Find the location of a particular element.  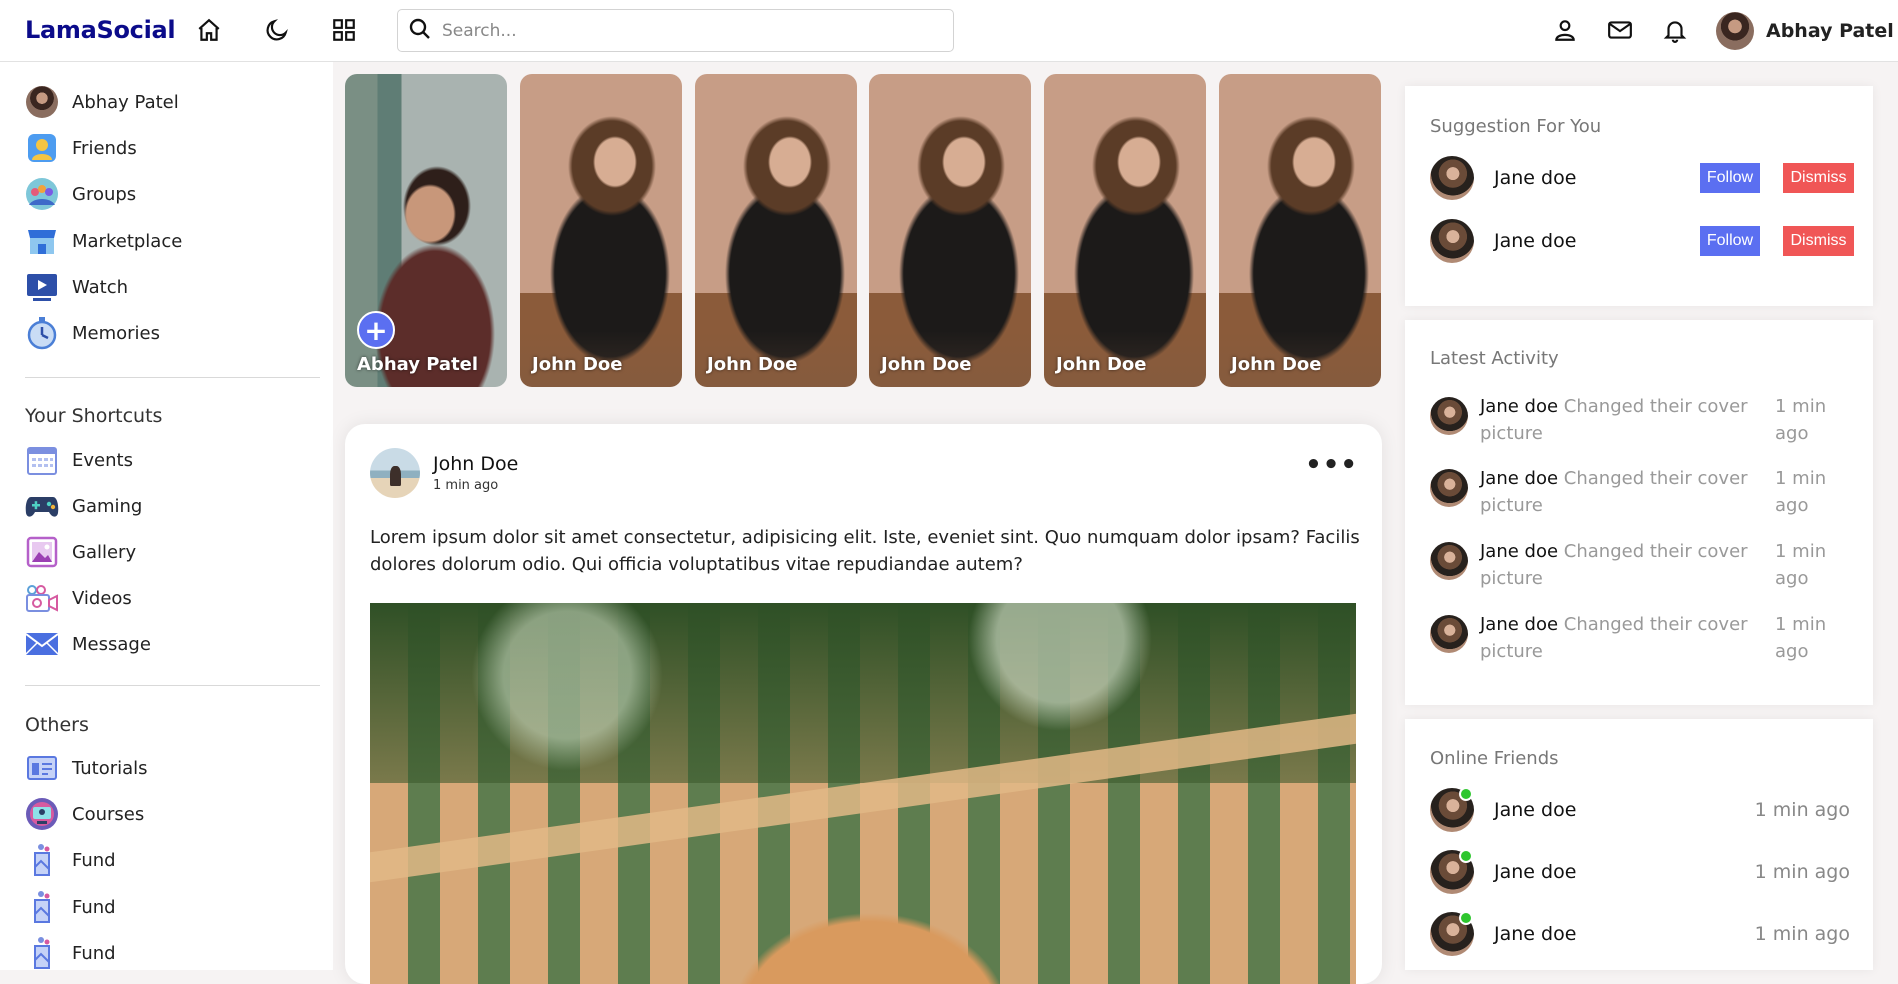

sidebar-item-events: Events is located at coordinates (79, 460).